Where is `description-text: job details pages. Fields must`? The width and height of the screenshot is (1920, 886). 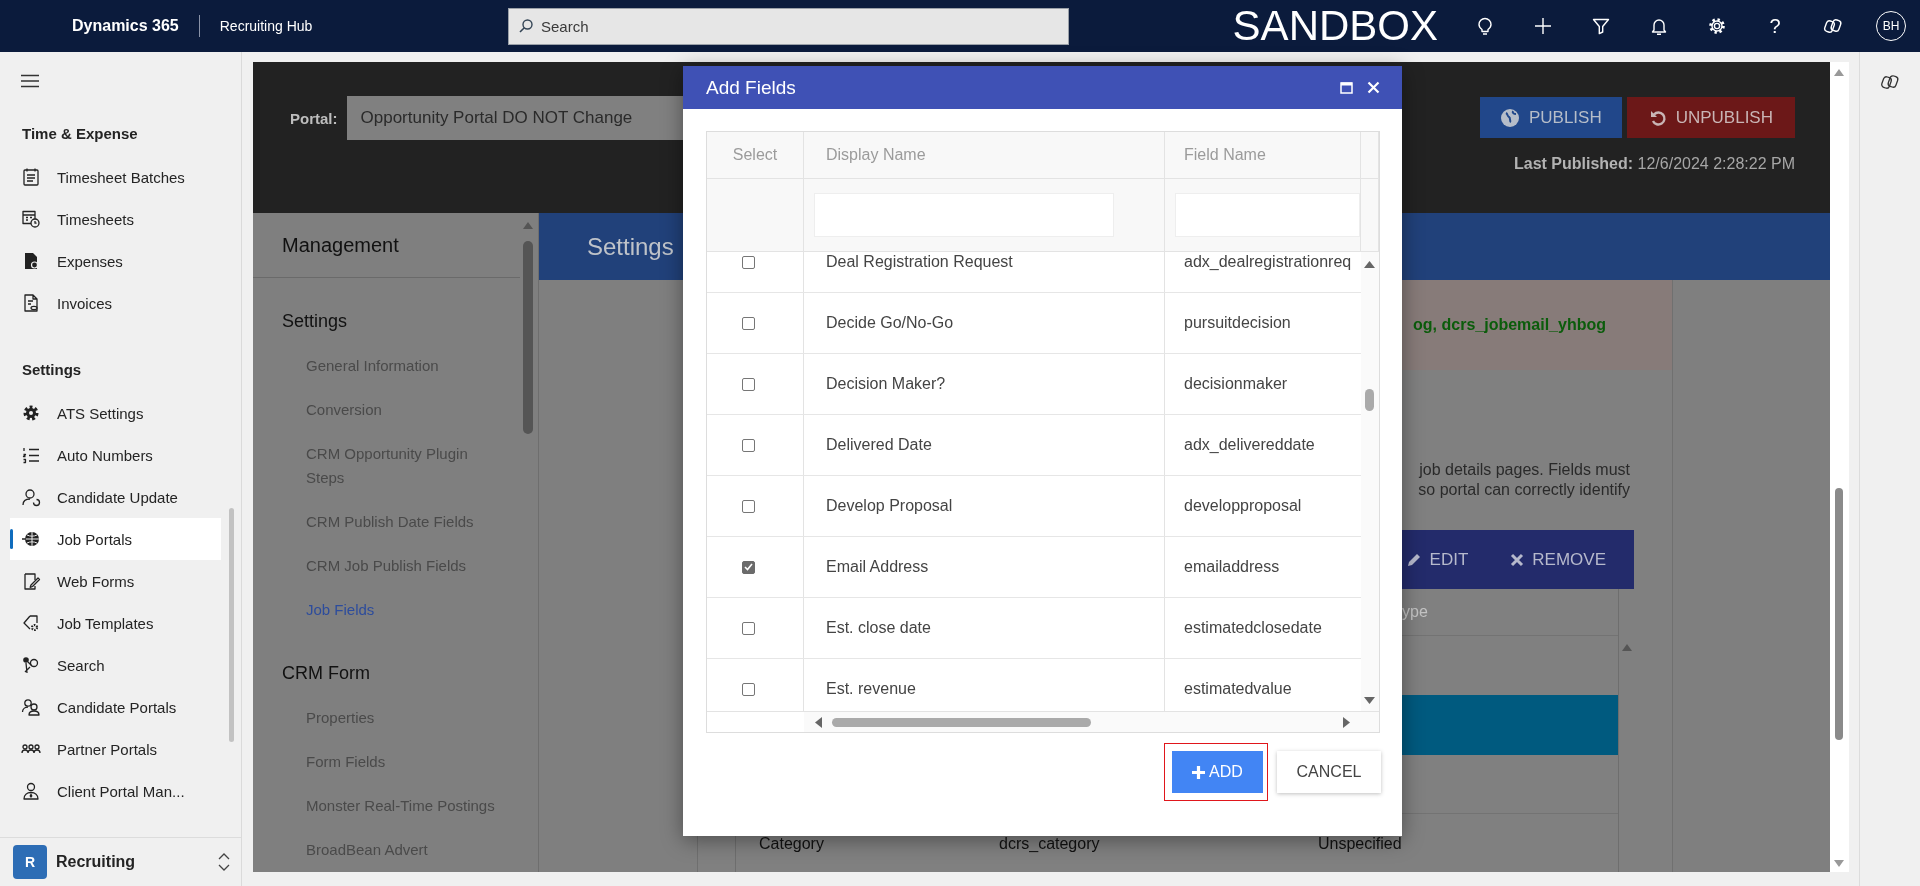
description-text: job details pages. Fields must is located at coordinates (1524, 470).